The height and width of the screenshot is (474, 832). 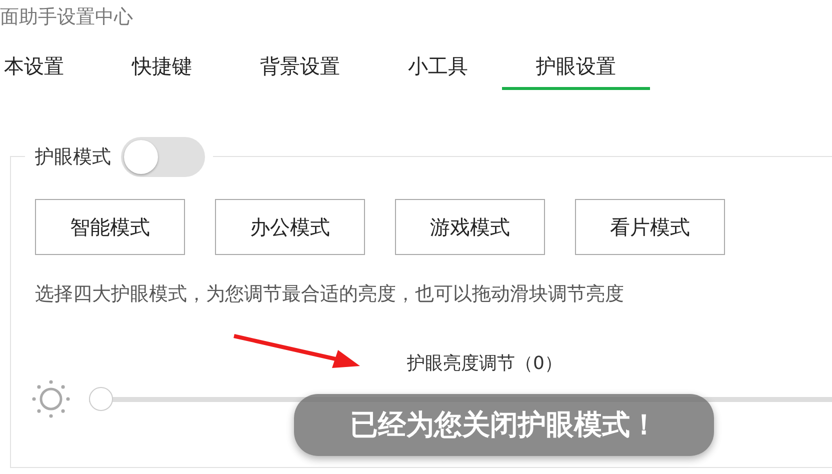 I want to click on tab: 护眼设置, so click(x=576, y=68).